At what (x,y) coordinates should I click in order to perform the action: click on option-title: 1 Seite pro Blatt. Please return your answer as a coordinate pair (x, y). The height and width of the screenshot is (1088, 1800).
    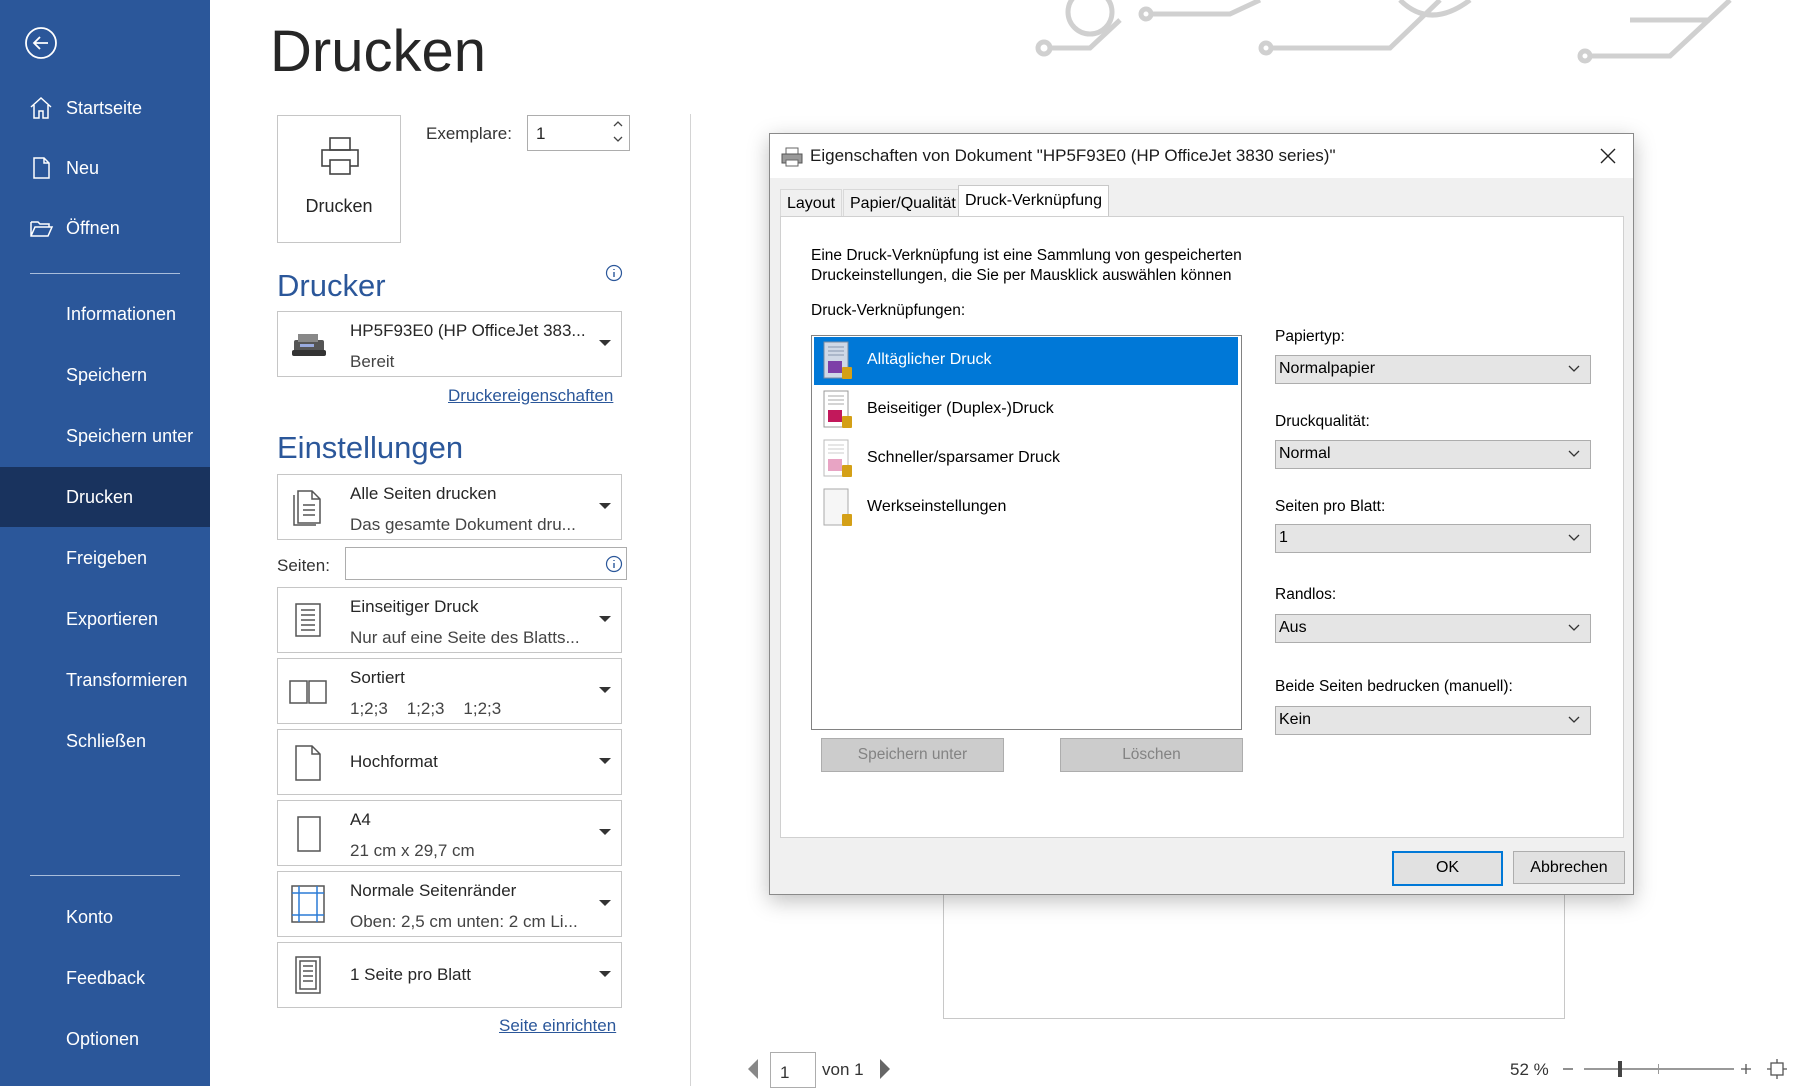
    Looking at the image, I should click on (410, 974).